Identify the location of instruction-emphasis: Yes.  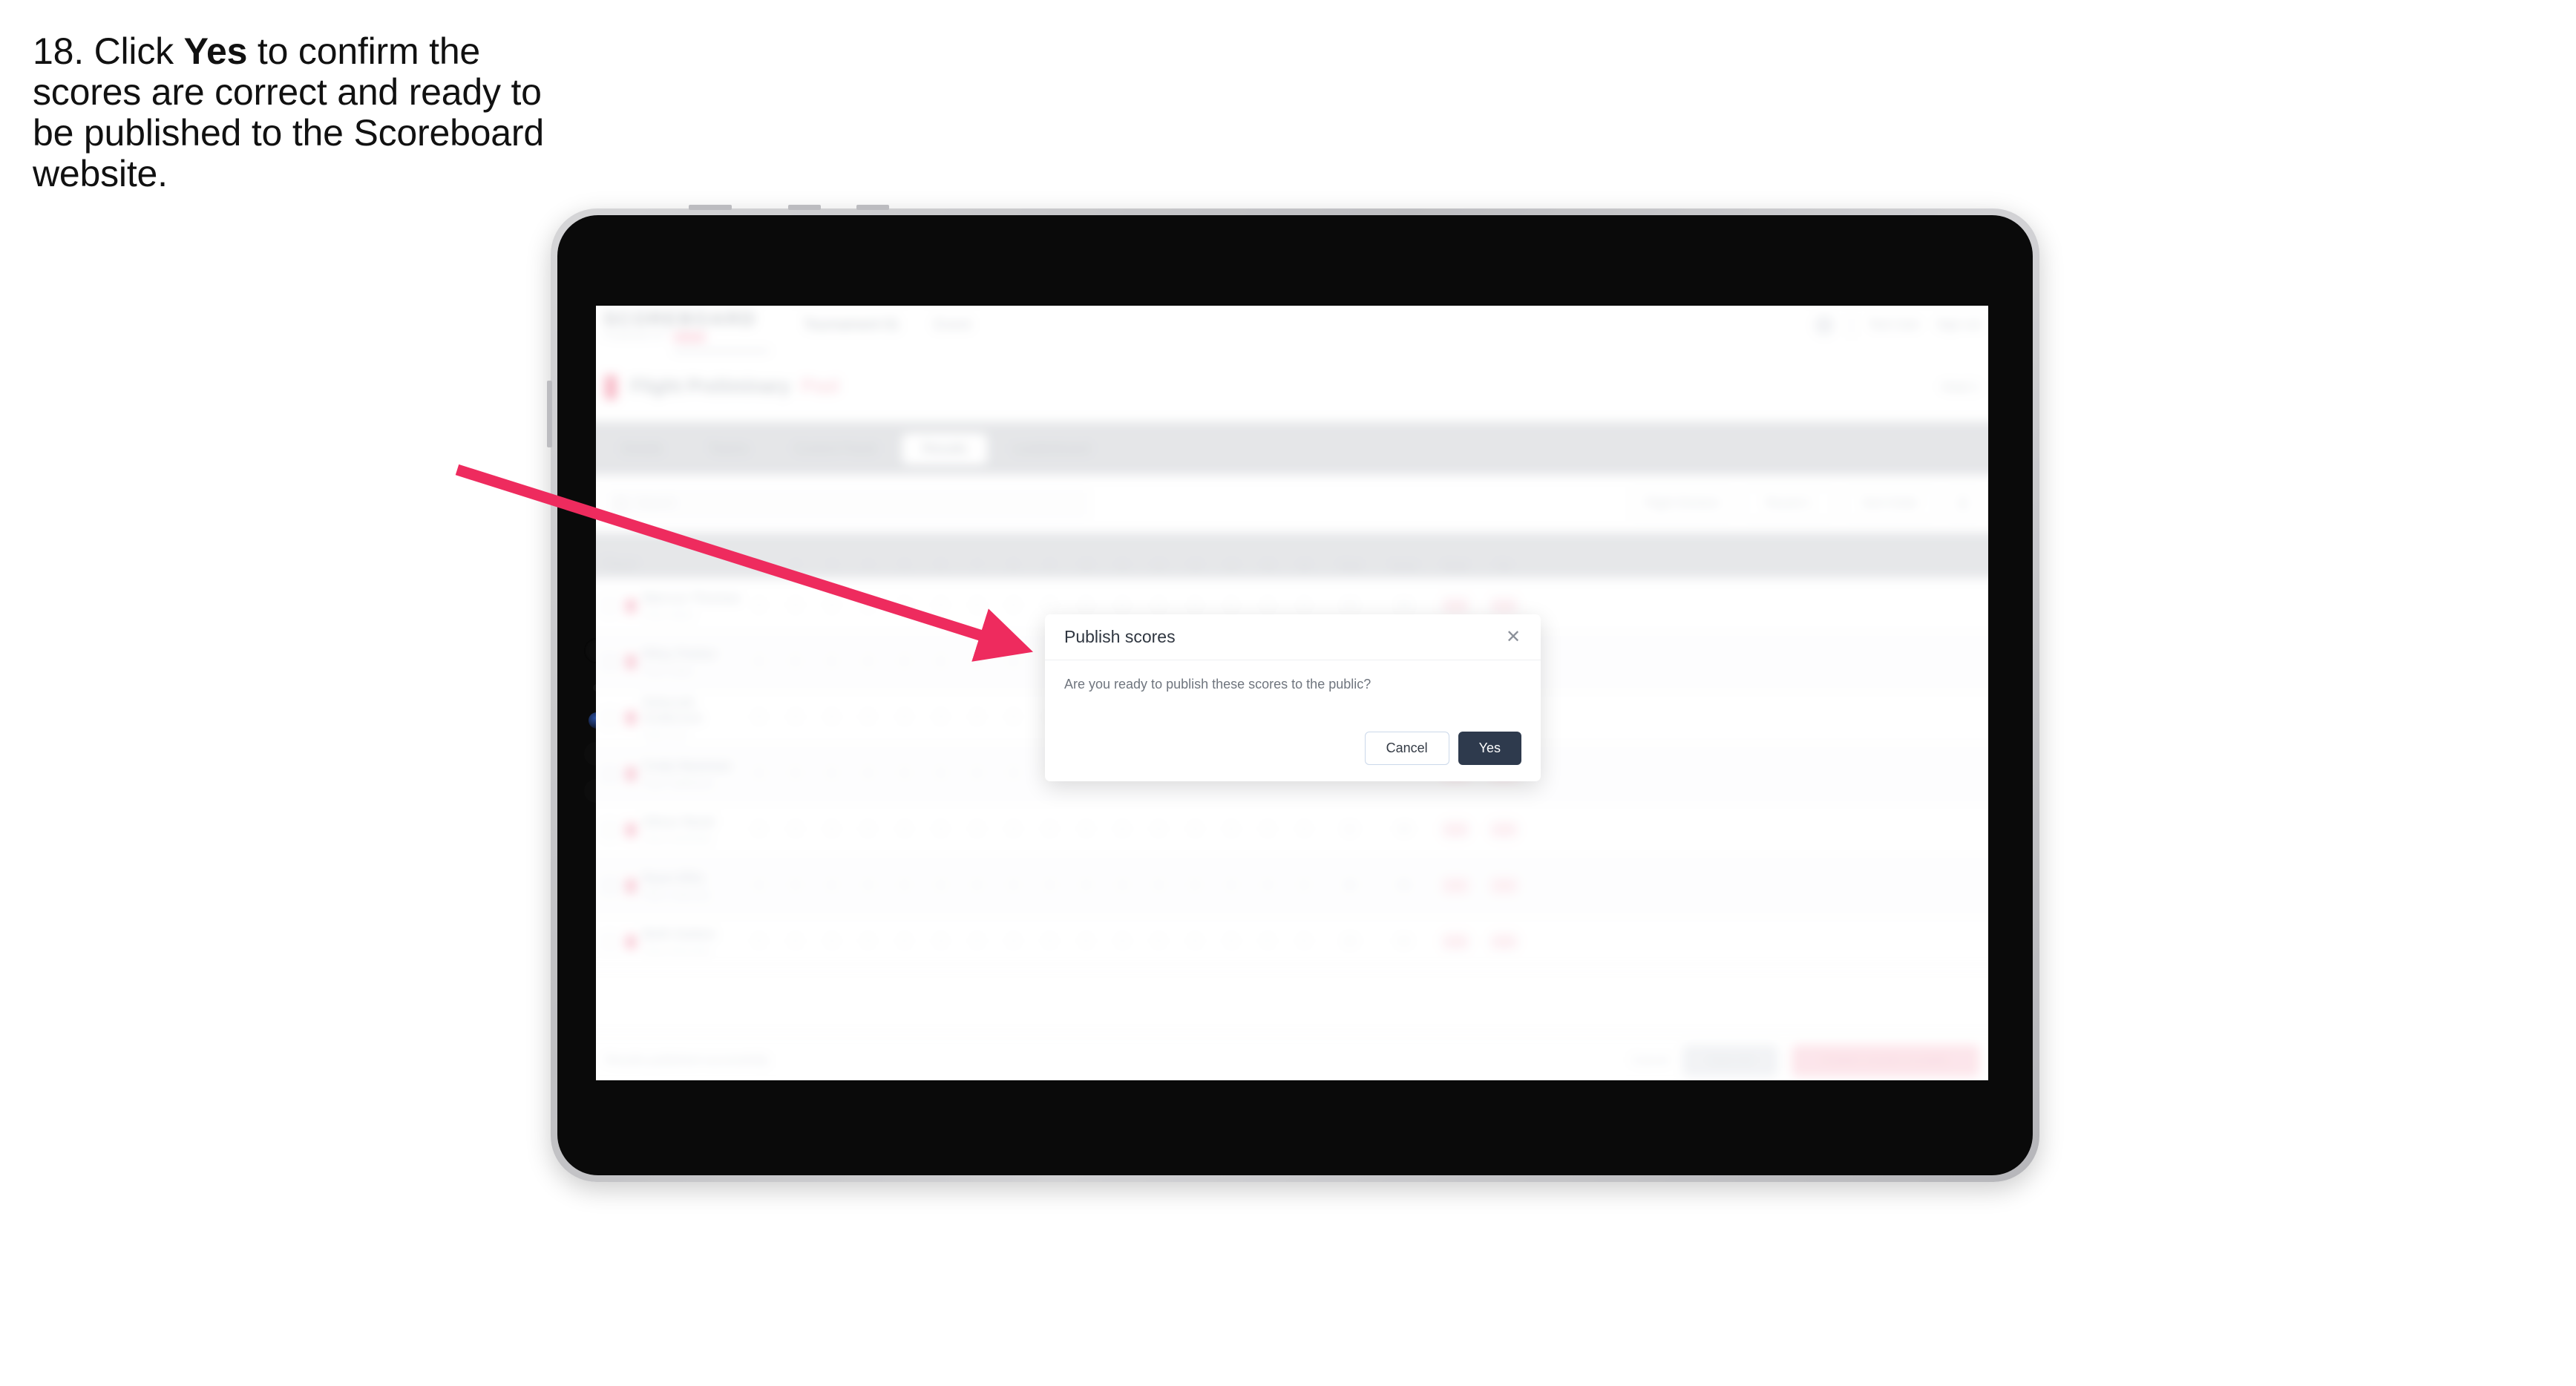
(215, 51).